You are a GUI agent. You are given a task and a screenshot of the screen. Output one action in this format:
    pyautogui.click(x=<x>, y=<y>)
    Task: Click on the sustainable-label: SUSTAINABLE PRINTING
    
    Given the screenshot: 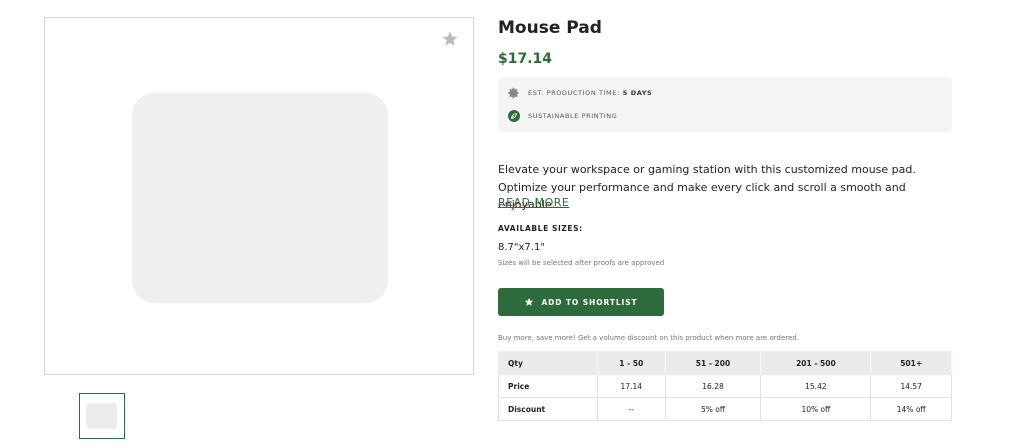 What is the action you would take?
    pyautogui.click(x=573, y=116)
    